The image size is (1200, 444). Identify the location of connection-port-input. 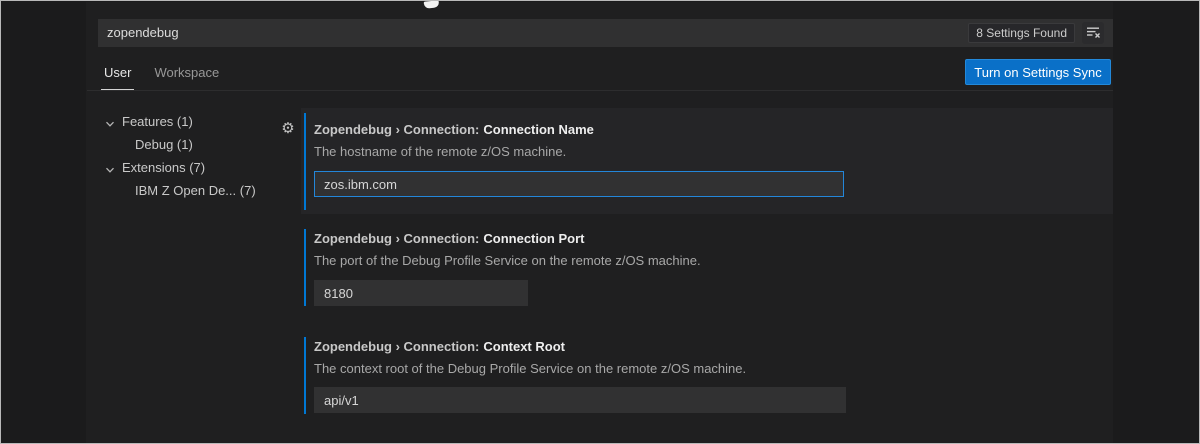
(421, 293).